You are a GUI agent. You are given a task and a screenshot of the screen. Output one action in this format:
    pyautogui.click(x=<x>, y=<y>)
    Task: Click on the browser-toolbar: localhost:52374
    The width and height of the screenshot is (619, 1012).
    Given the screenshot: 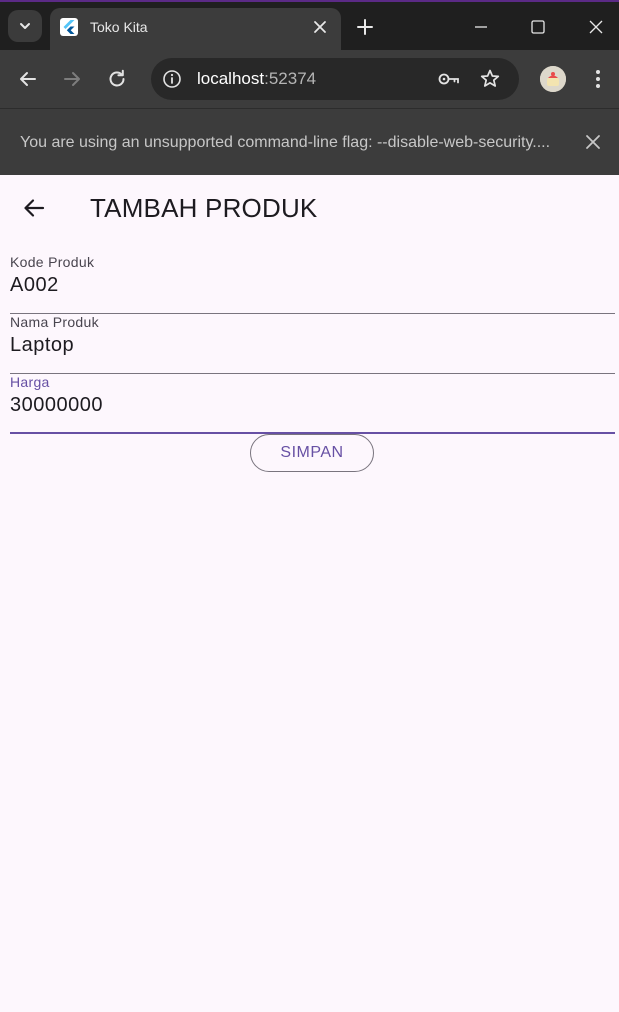 What is the action you would take?
    pyautogui.click(x=309, y=79)
    